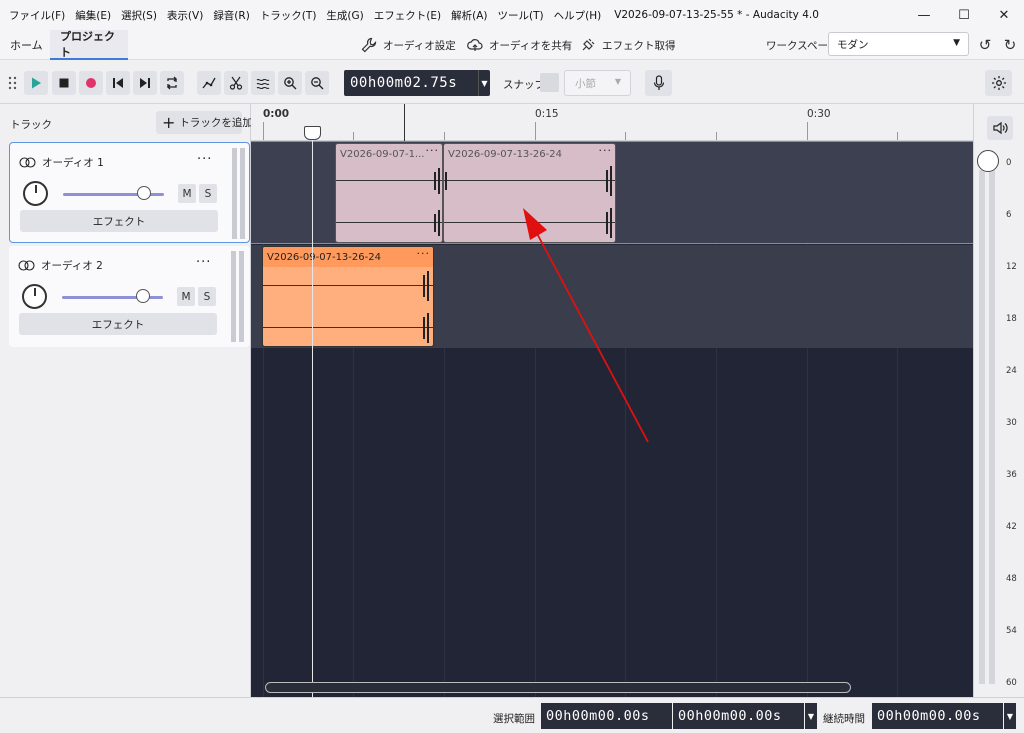  Describe the element at coordinates (231, 15) in the screenshot. I see `menu-record: 録音(R)` at that location.